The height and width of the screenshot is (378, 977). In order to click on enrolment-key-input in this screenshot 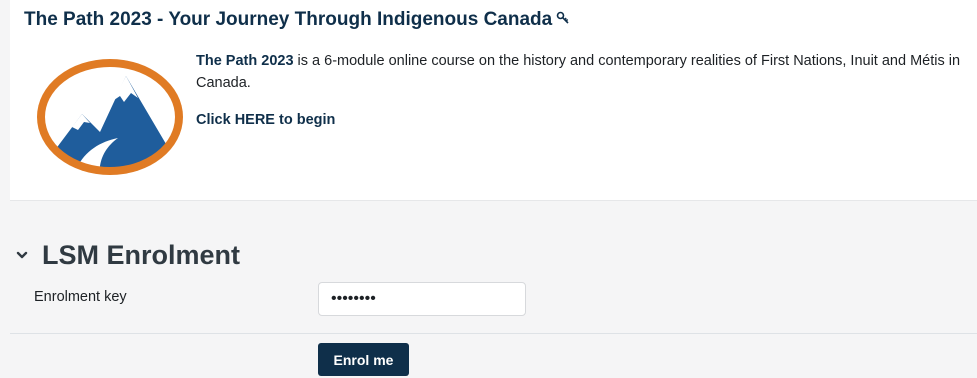, I will do `click(422, 299)`.